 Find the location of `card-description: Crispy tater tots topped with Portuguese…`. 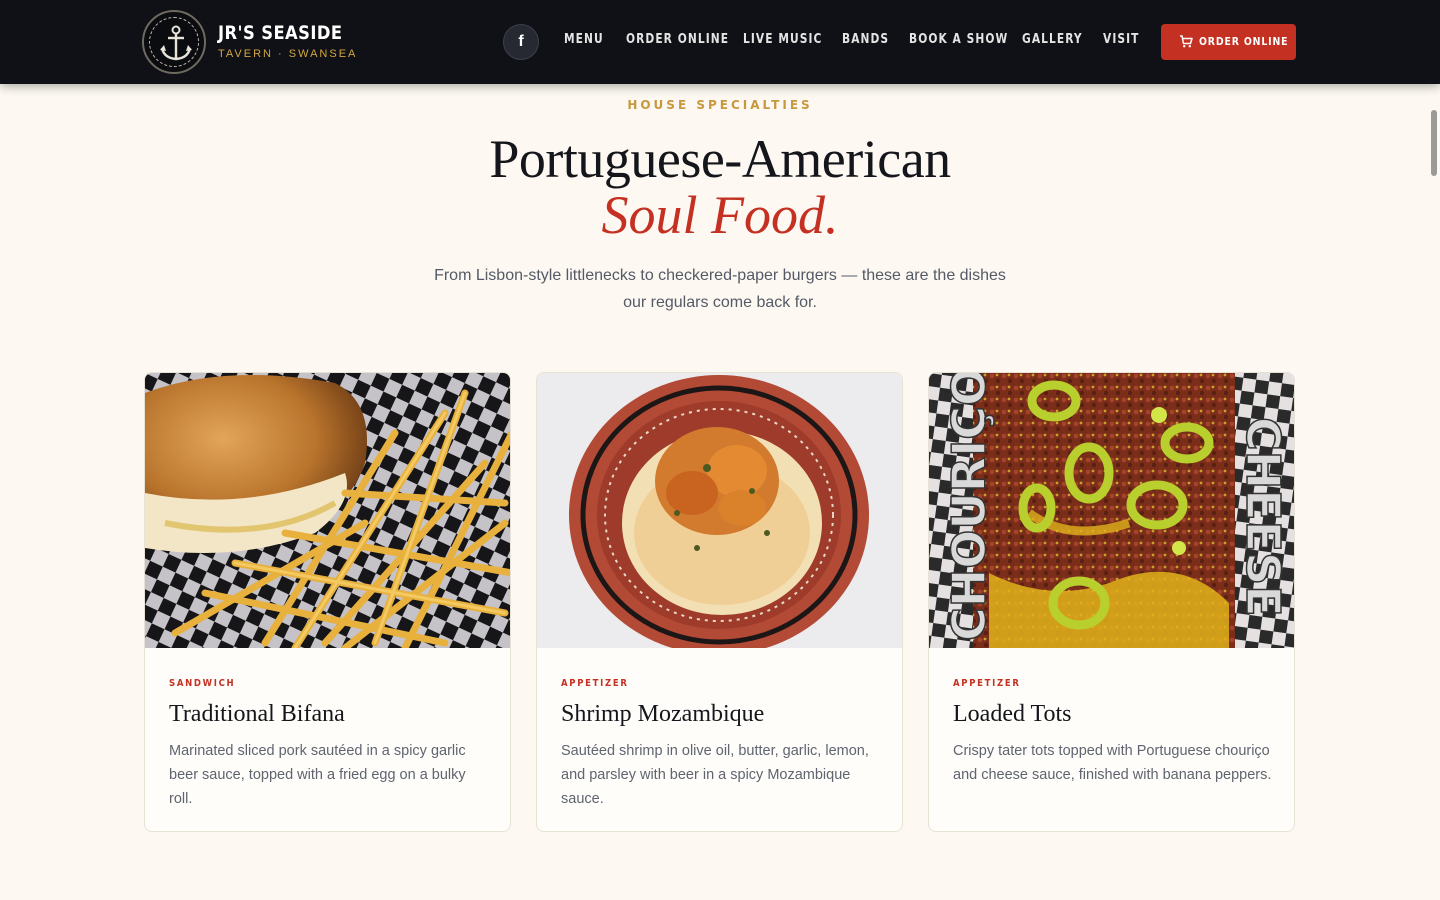

card-description: Crispy tater tots topped with Portuguese… is located at coordinates (1112, 763).